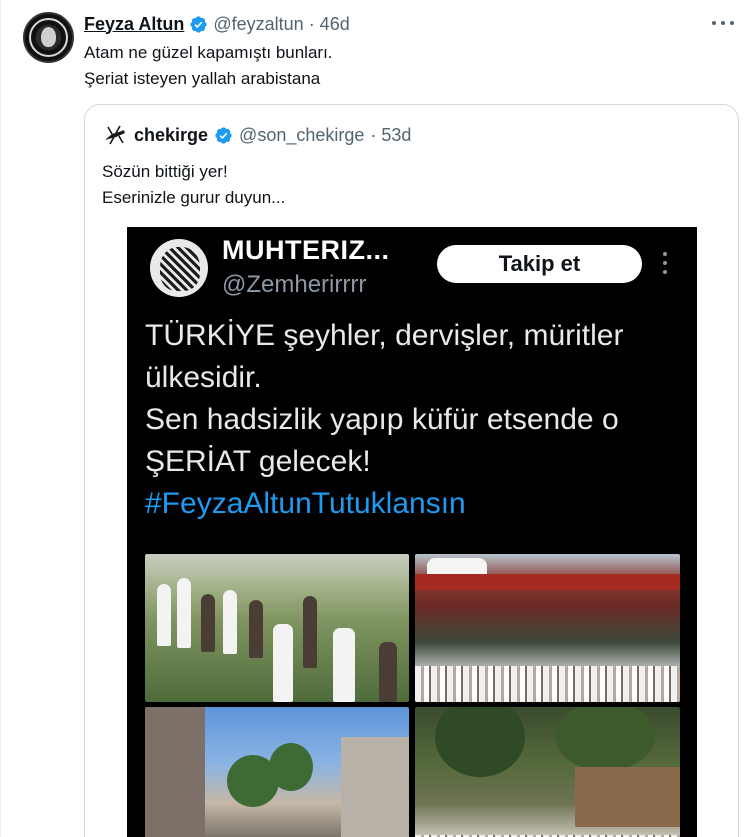 Image resolution: width=750 pixels, height=837 pixels. What do you see at coordinates (547, 772) in the screenshot?
I see `photo-garden-gathering` at bounding box center [547, 772].